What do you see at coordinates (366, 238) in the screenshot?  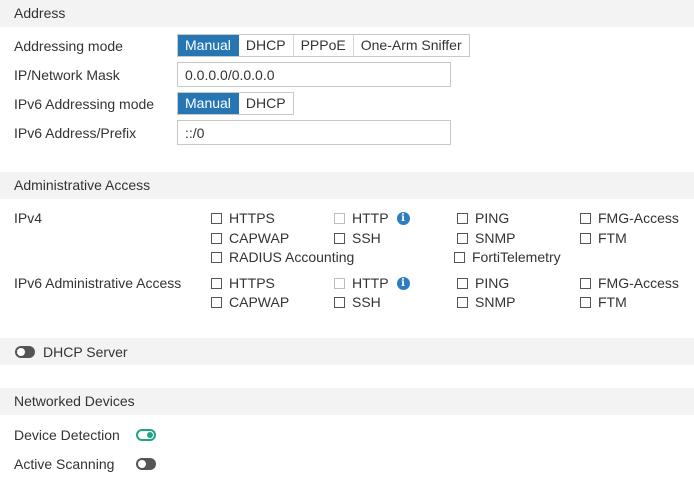 I see `ipv4-ssh-label: SSH` at bounding box center [366, 238].